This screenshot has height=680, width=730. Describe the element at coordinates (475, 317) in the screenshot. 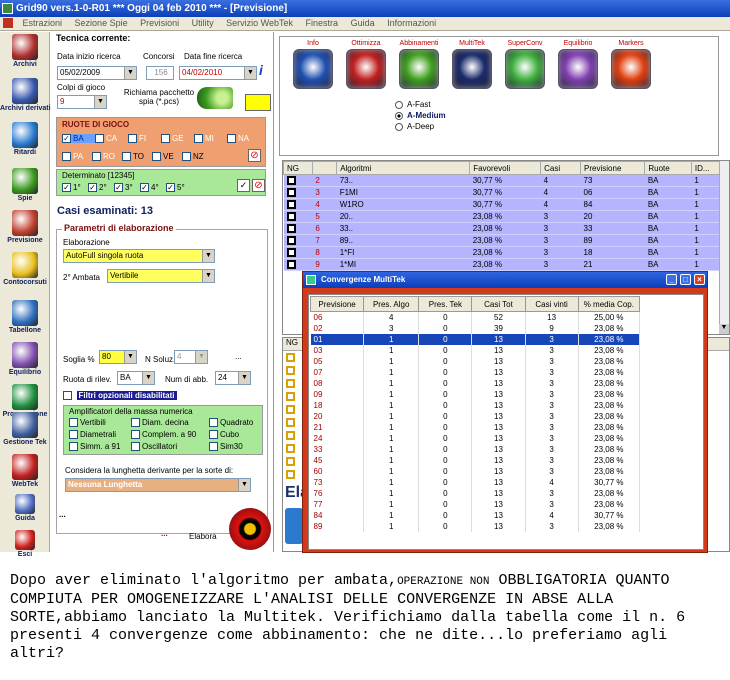

I see `table-row: 06 4 0 52 13 25,00 %` at that location.